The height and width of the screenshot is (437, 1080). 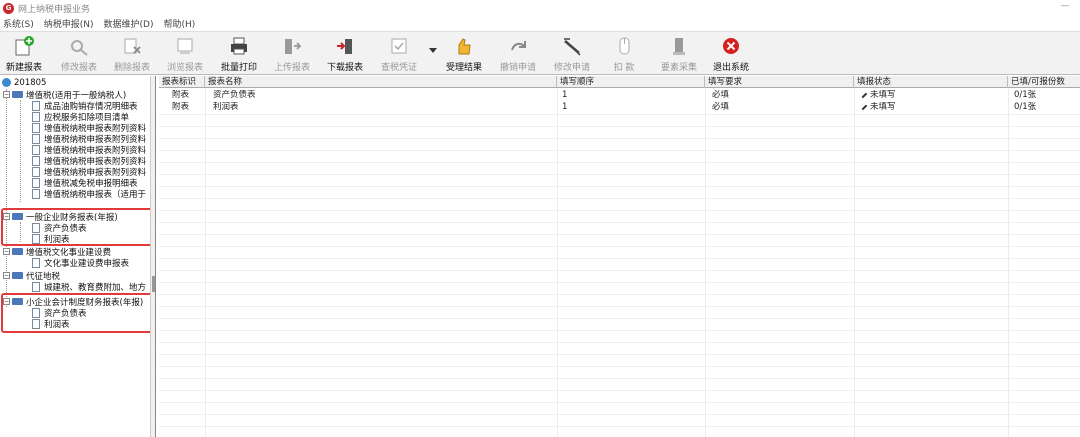 I want to click on col-header-count: 已填/可报份数, so click(x=1044, y=82).